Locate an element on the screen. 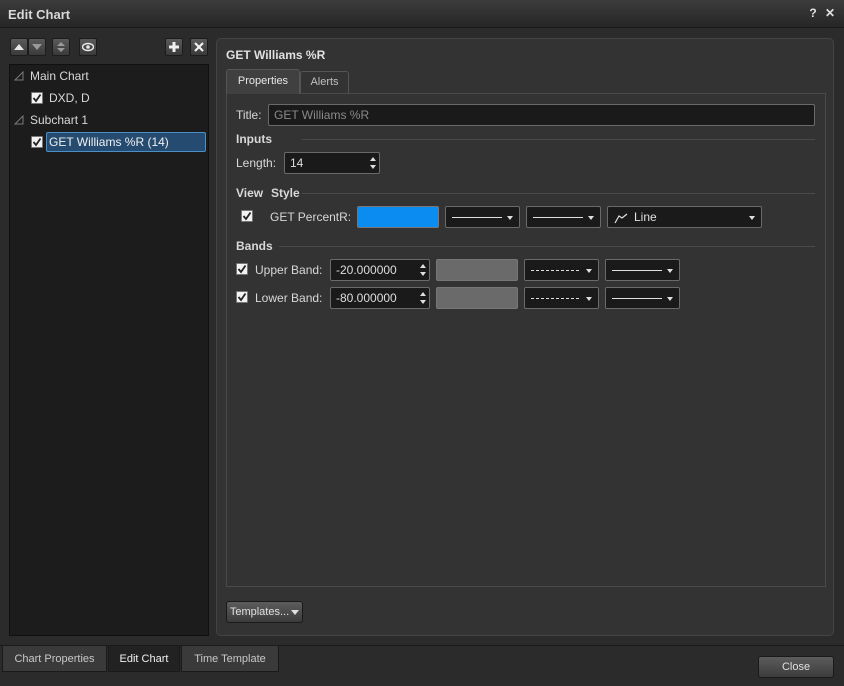  lower-band-value: -80.000000 is located at coordinates (366, 298).